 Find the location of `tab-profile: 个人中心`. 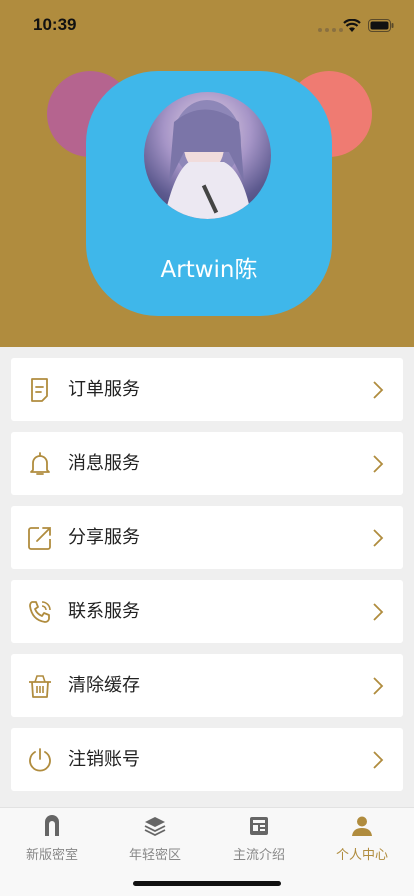

tab-profile: 个人中心 is located at coordinates (362, 838).